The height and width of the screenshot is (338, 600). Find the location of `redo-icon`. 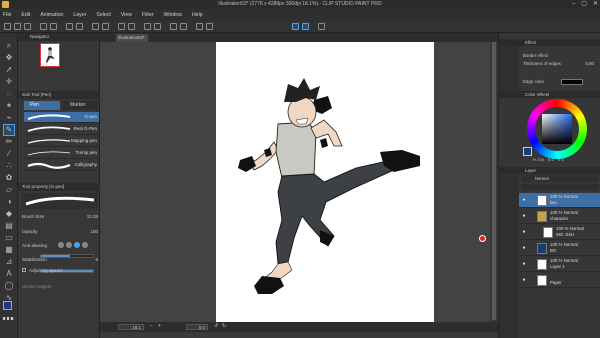

redo-icon is located at coordinates (53, 26).